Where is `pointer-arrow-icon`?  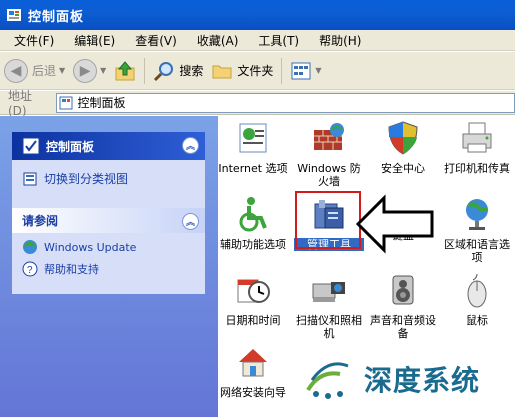
pointer-arrow-icon is located at coordinates (395, 224).